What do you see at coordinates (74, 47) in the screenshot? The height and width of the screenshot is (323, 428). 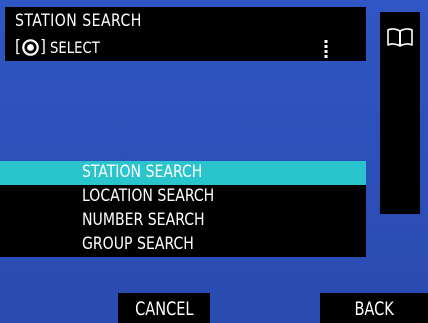 I see `select-label: SELECT` at bounding box center [74, 47].